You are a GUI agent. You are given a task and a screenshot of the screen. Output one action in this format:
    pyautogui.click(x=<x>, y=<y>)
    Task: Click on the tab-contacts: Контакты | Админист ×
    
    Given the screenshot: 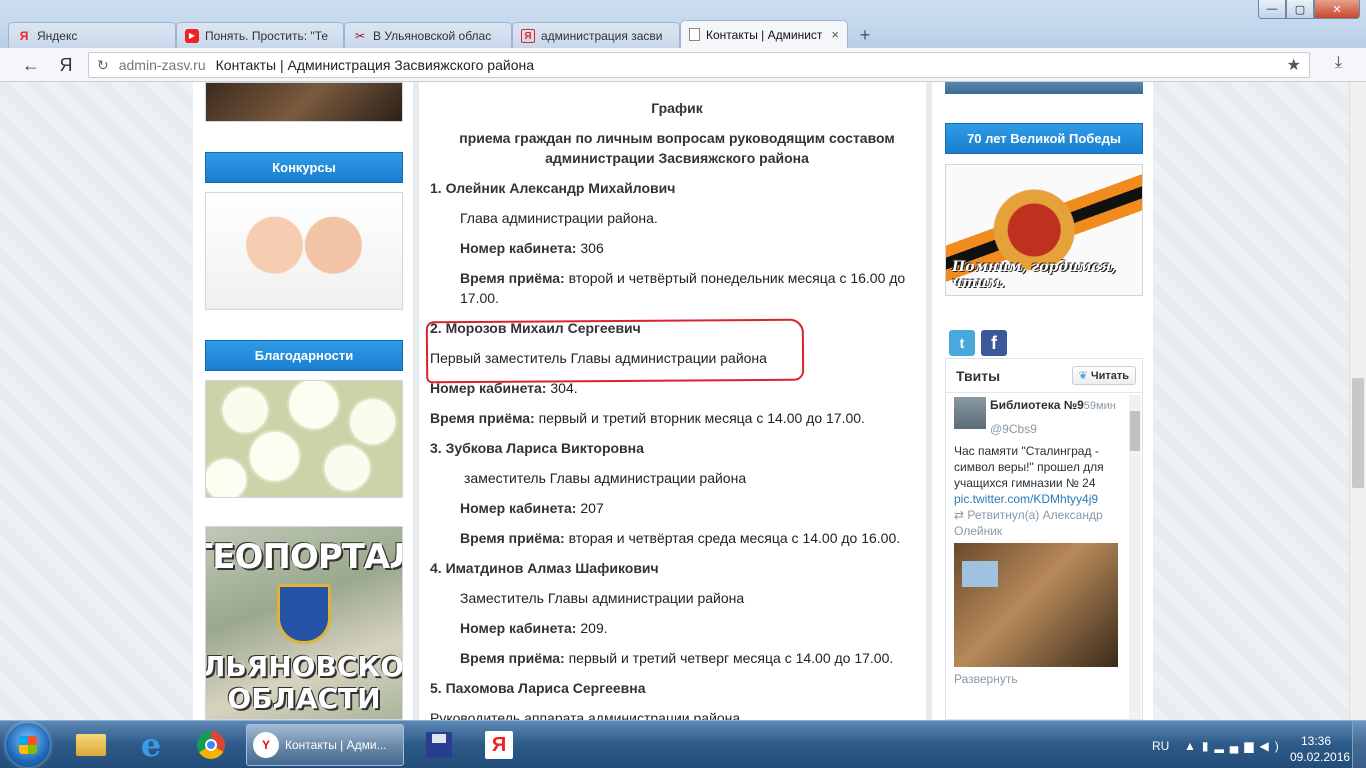 What is the action you would take?
    pyautogui.click(x=764, y=34)
    